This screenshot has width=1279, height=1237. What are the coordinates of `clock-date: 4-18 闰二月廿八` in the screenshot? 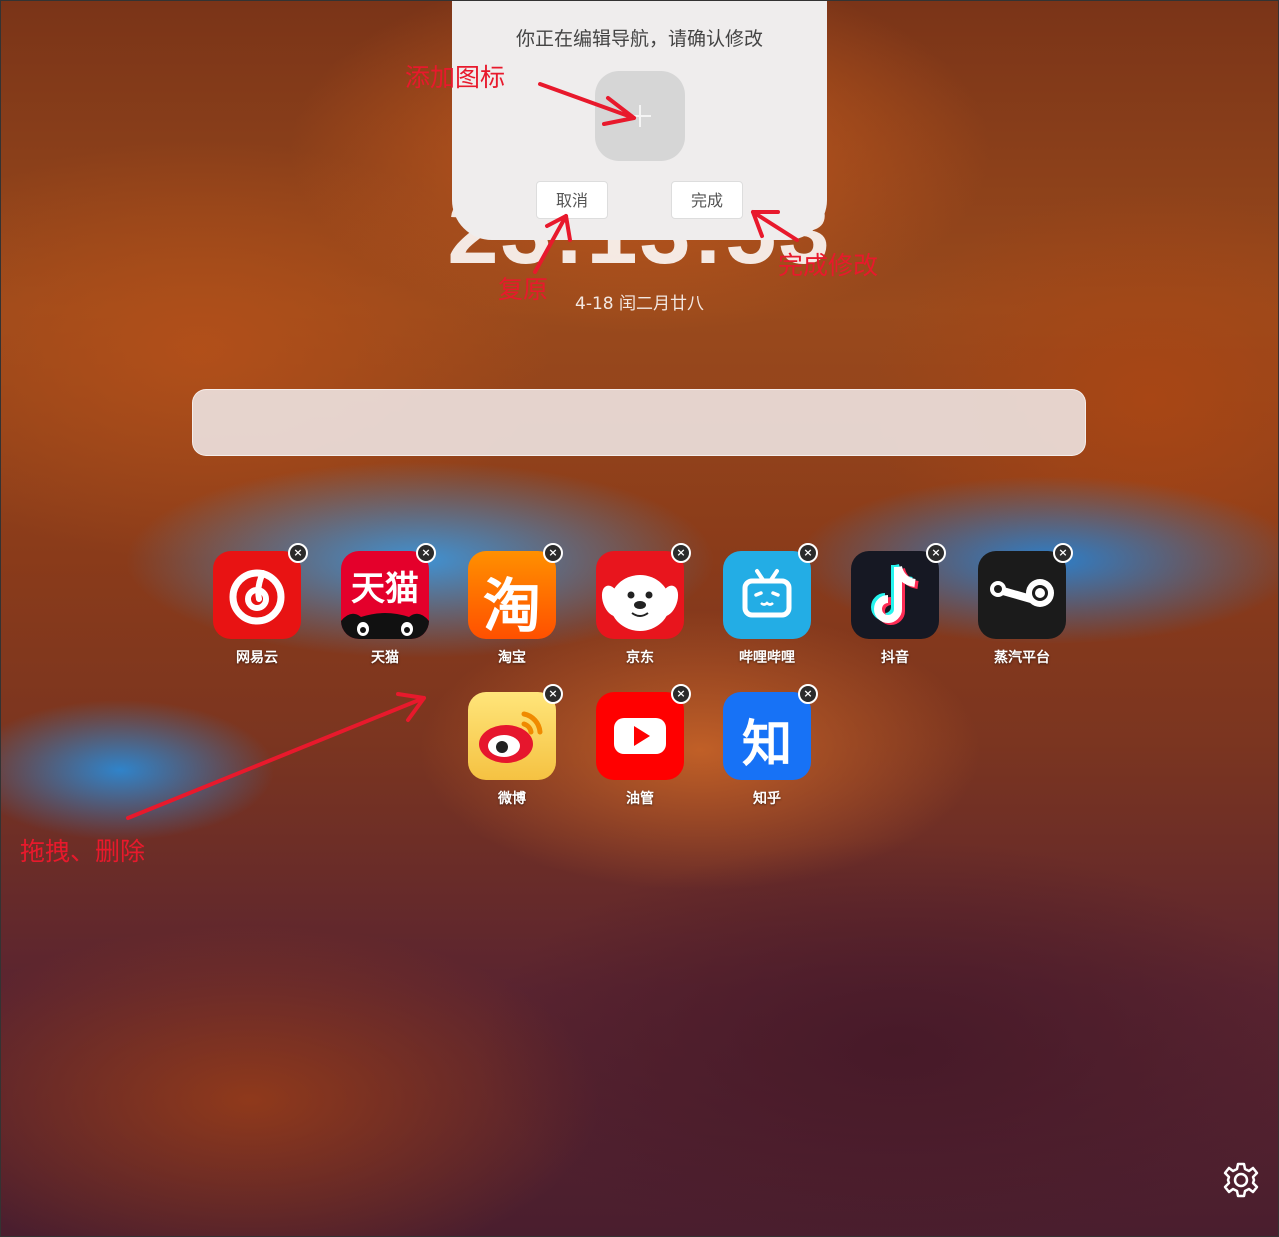 It's located at (639, 304).